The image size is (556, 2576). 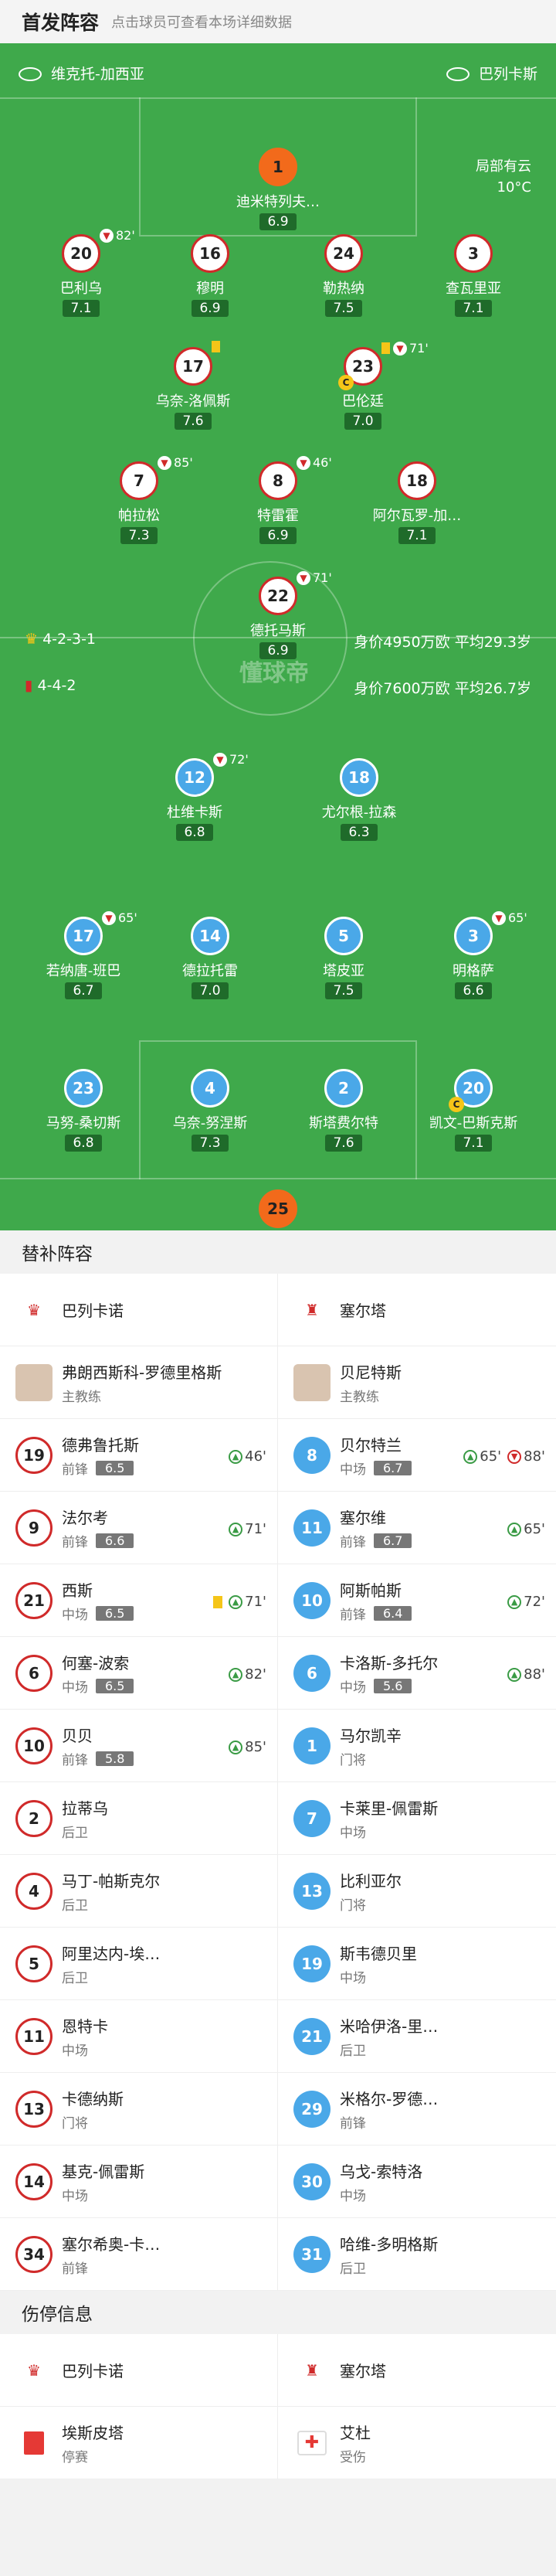 What do you see at coordinates (210, 1110) in the screenshot?
I see `player-marker: 4 乌奈-努涅斯 7.3` at bounding box center [210, 1110].